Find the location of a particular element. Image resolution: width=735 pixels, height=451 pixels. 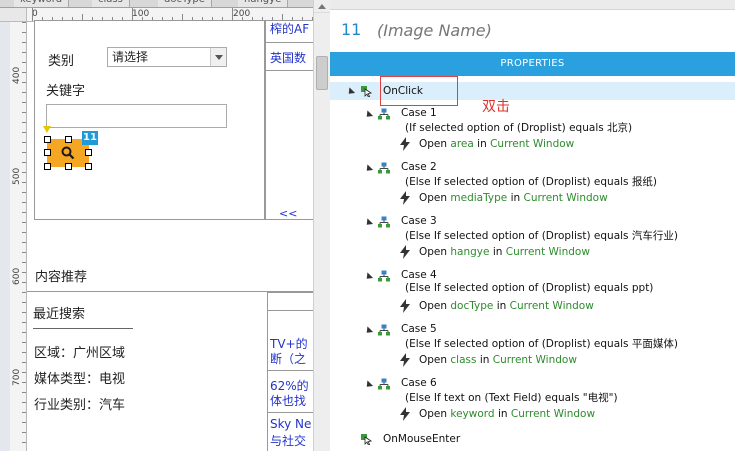

action-target: mediaType is located at coordinates (478, 198).